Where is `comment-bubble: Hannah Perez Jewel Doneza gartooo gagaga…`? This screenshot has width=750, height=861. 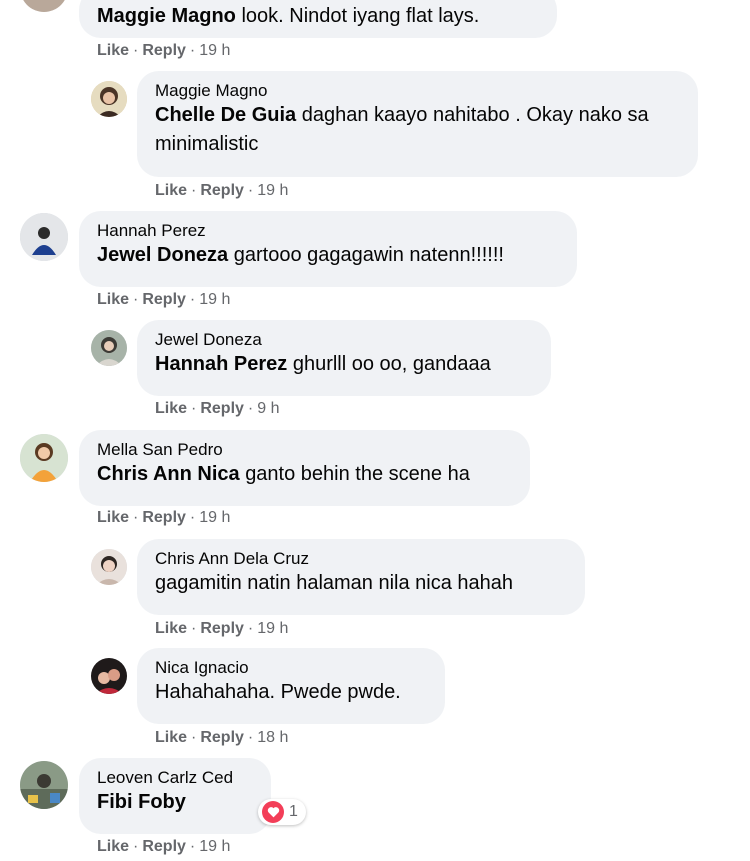 comment-bubble: Hannah Perez Jewel Doneza gartooo gagaga… is located at coordinates (328, 249).